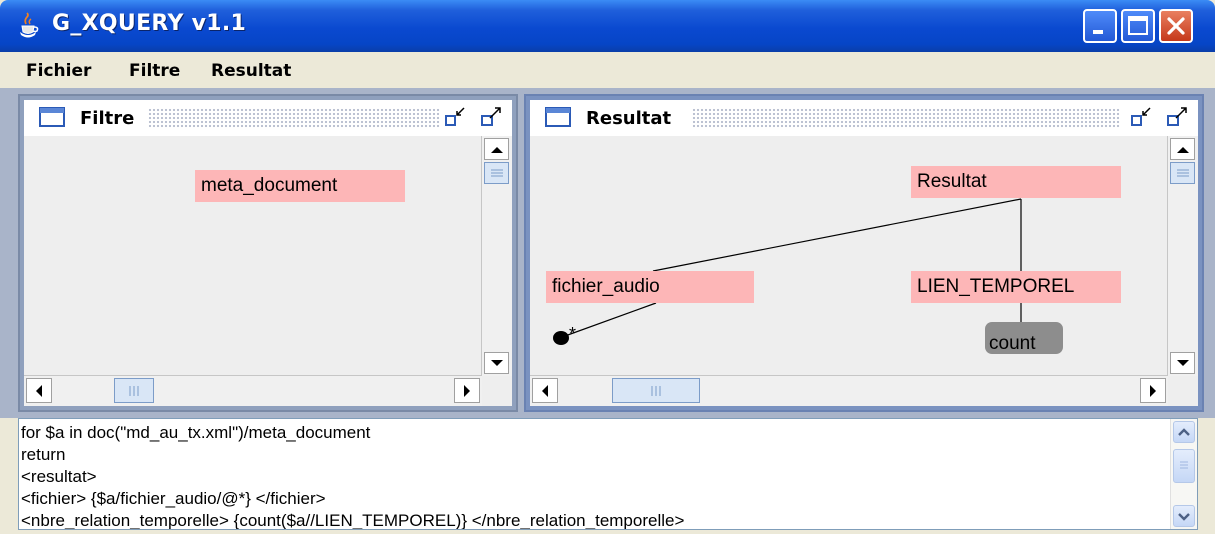  What do you see at coordinates (629, 118) in the screenshot?
I see `resultat-frame-title: Resultat` at bounding box center [629, 118].